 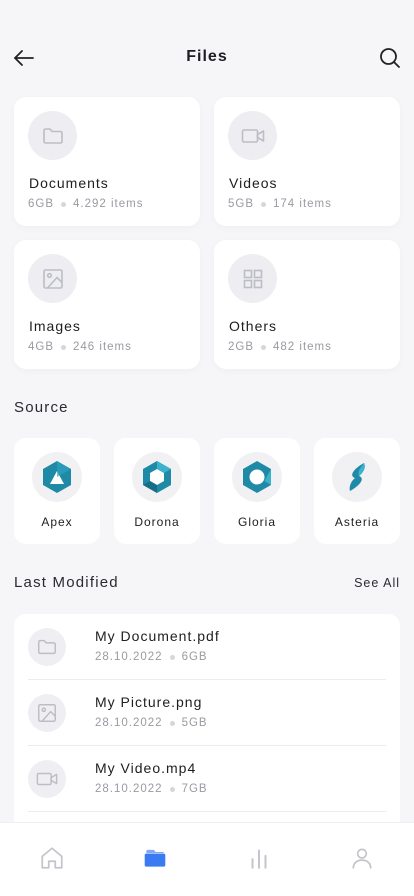 I want to click on gloria-logo-icon, so click(x=257, y=477).